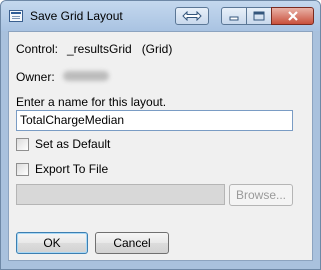  Describe the element at coordinates (120, 194) in the screenshot. I see `export-path-field` at that location.